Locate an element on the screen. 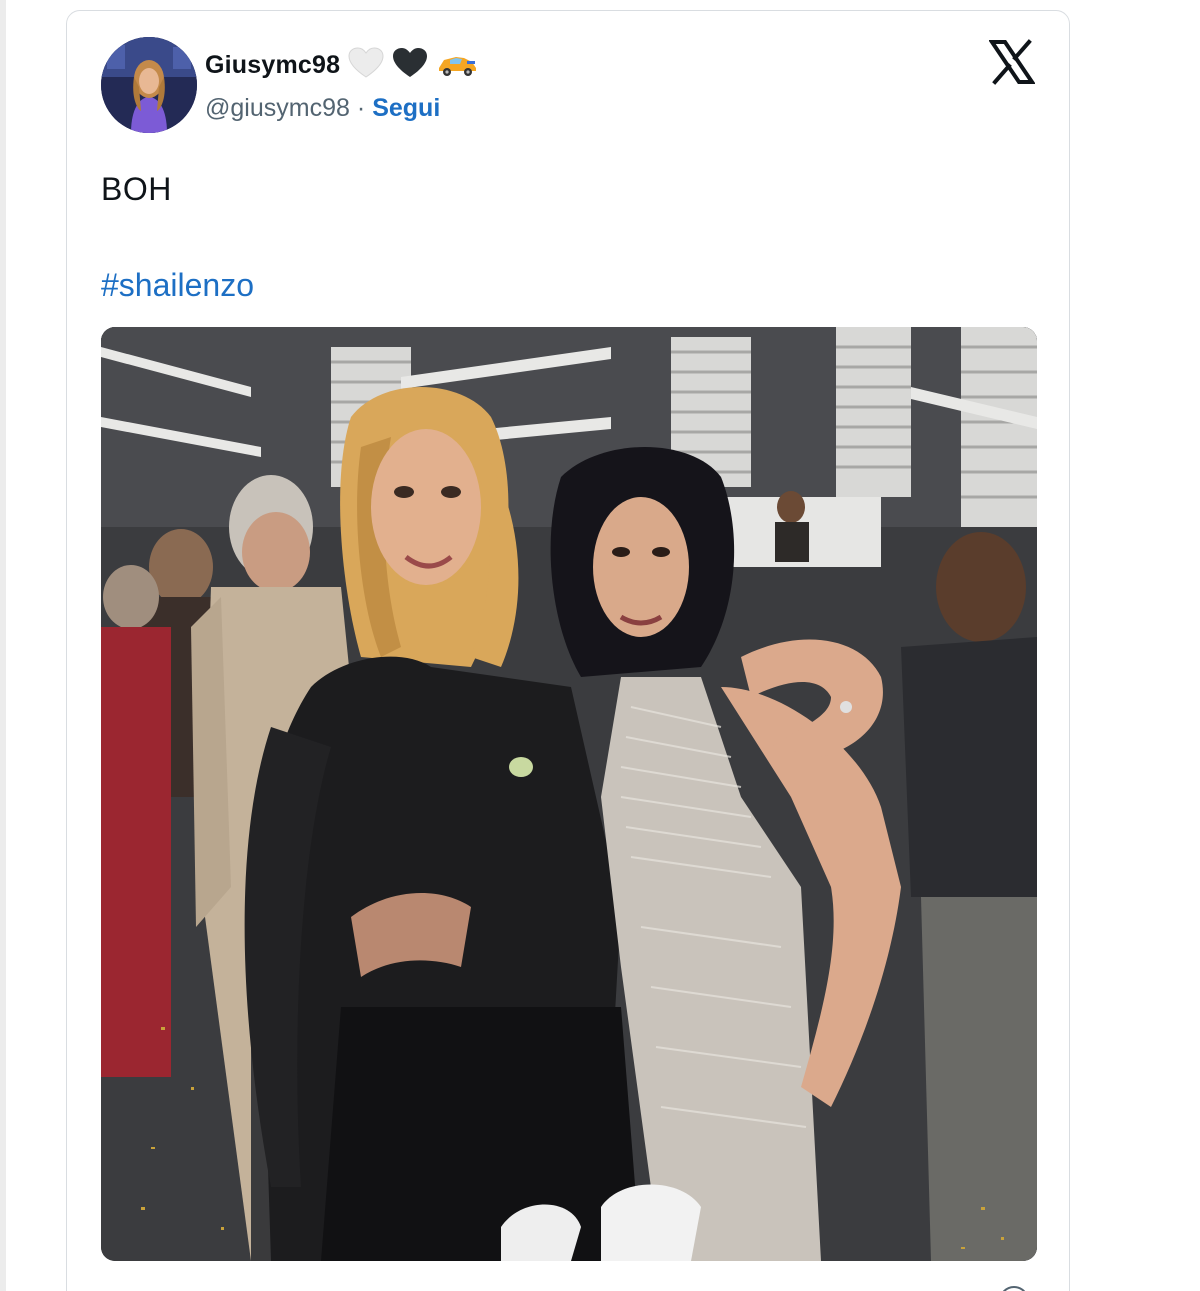 The width and height of the screenshot is (1200, 1291). race-car-icon is located at coordinates (457, 65).